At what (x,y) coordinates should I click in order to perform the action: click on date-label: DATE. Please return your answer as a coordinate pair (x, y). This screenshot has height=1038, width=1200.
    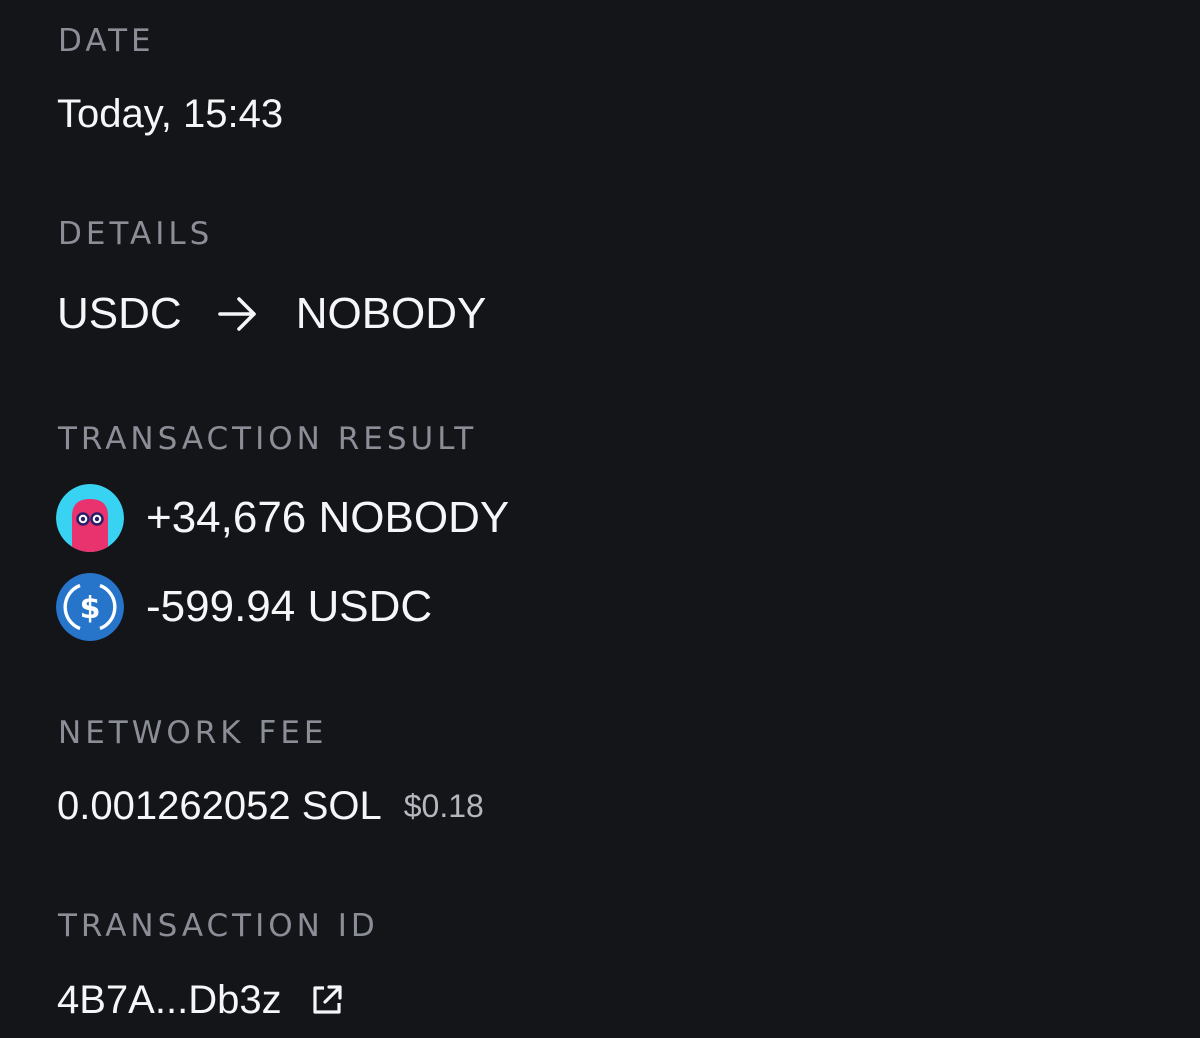
    Looking at the image, I should click on (106, 41).